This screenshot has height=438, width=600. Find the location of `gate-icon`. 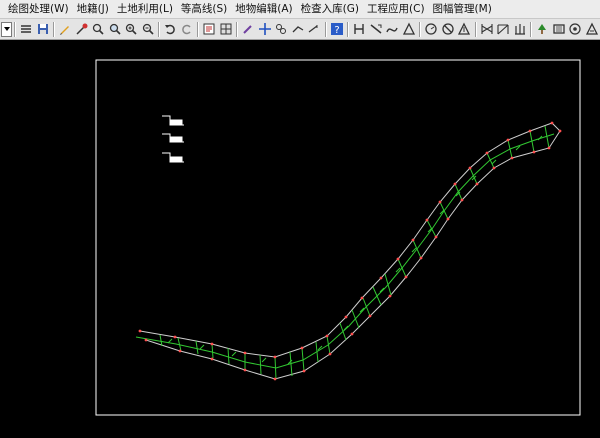

gate-icon is located at coordinates (503, 29).